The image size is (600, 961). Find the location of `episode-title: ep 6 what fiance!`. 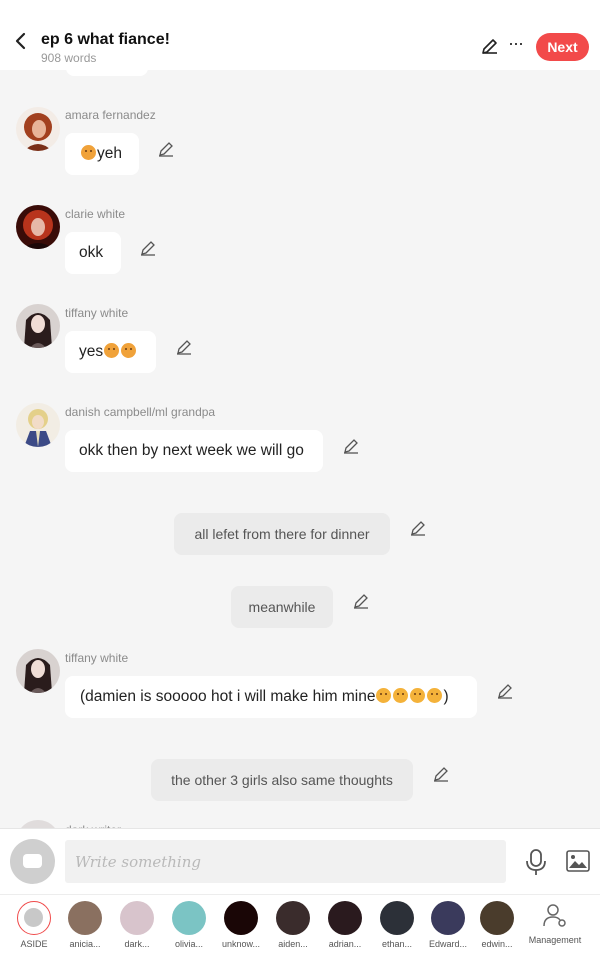

episode-title: ep 6 what fiance! is located at coordinates (105, 39).